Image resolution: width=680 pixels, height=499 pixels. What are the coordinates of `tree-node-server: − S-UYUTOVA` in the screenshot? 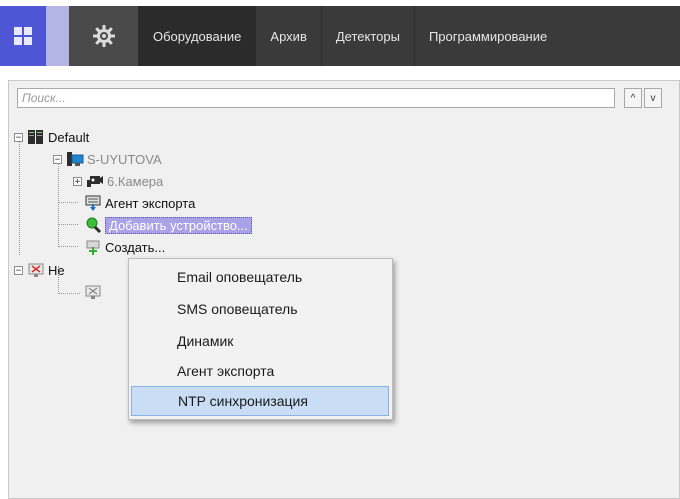 It's located at (107, 159).